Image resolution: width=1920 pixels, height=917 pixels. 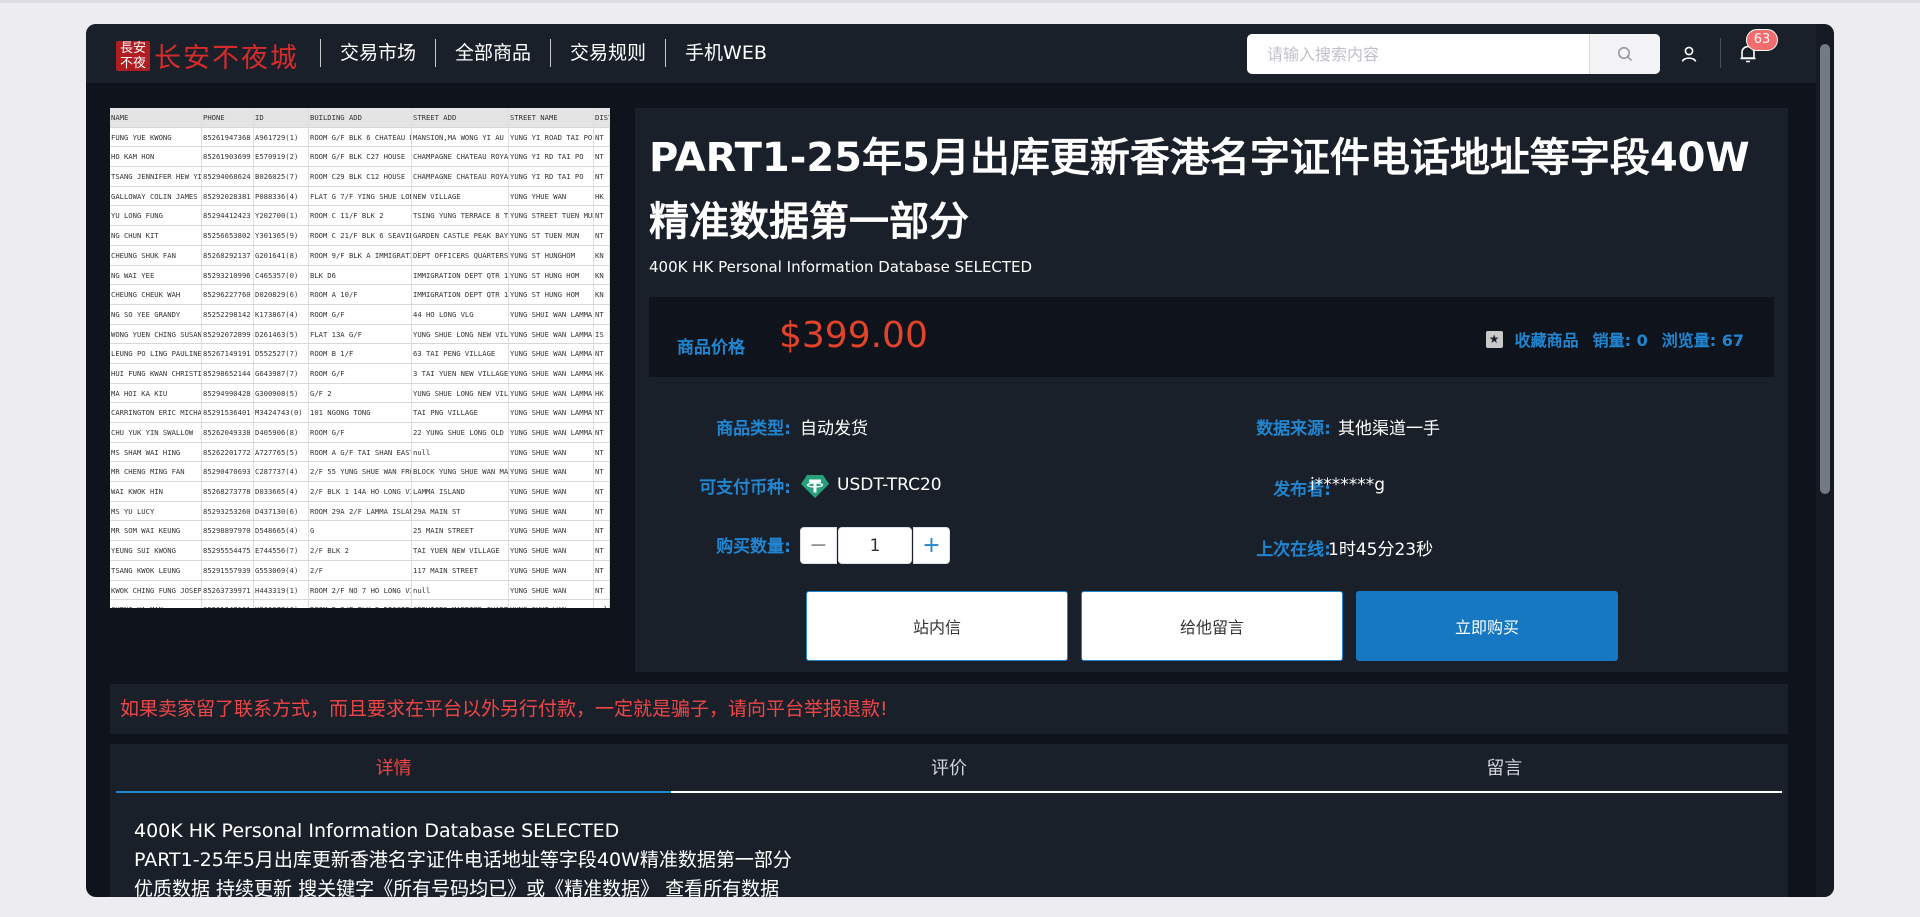 I want to click on sheet-cell: CARRINGTON ERIC MICHAEL C, so click(x=156, y=412).